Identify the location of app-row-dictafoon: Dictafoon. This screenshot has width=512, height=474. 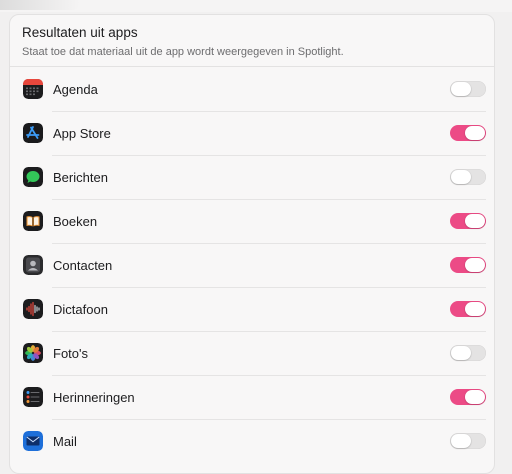
(252, 309).